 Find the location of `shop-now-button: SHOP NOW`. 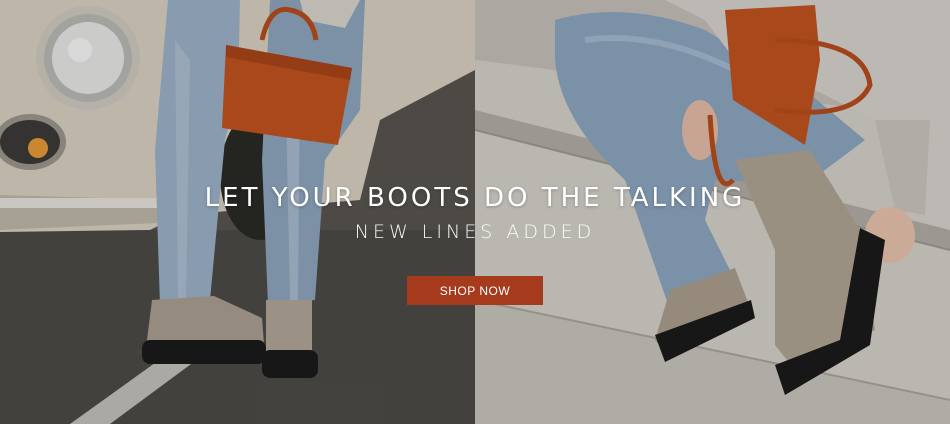

shop-now-button: SHOP NOW is located at coordinates (475, 290).